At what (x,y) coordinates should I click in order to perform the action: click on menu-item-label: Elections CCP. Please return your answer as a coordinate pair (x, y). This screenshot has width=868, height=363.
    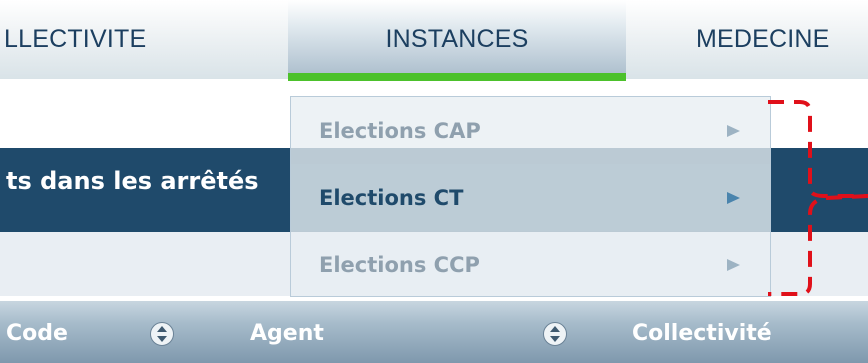
    Looking at the image, I should click on (399, 264).